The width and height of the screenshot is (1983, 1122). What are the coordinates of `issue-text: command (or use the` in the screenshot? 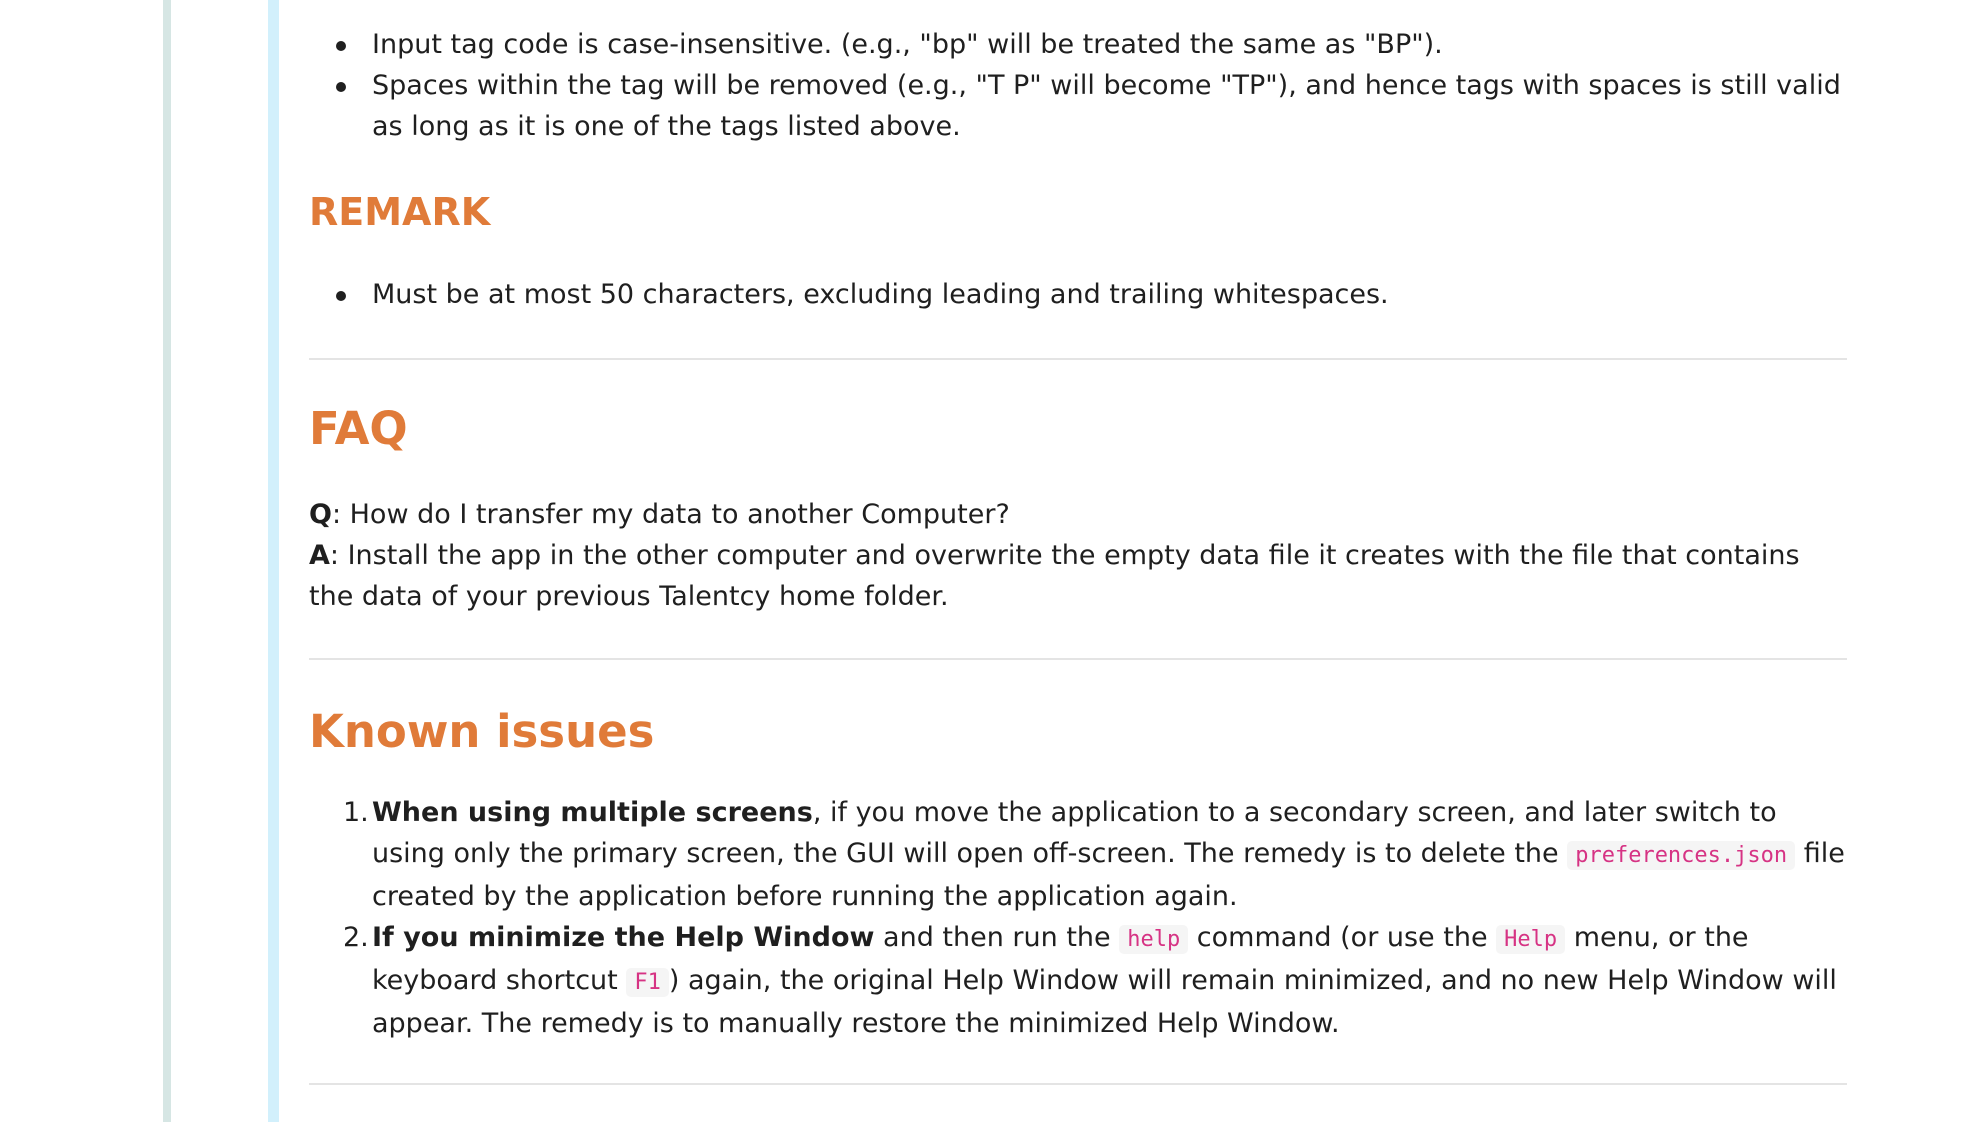 It's located at (1342, 937).